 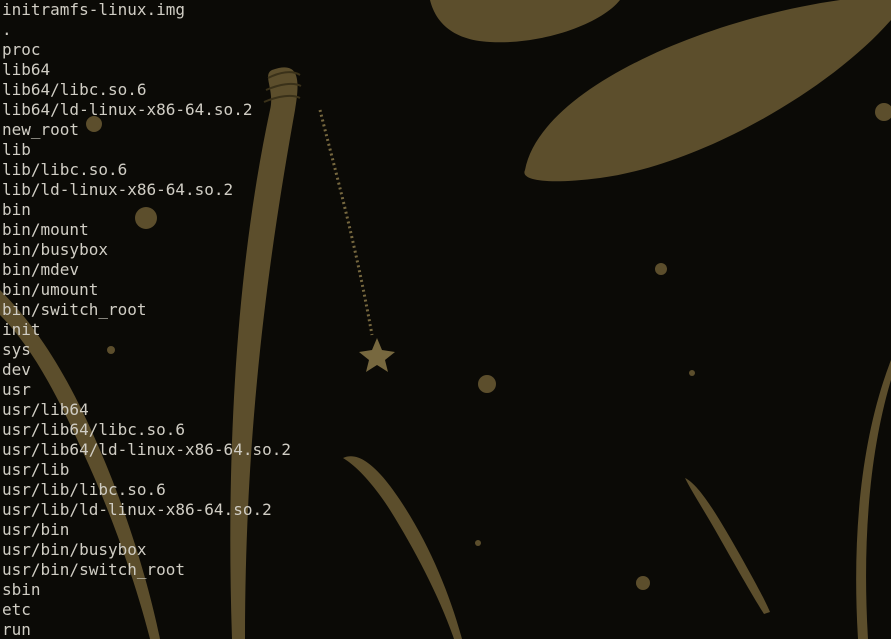 What do you see at coordinates (377, 355) in the screenshot?
I see `wallpaper-star` at bounding box center [377, 355].